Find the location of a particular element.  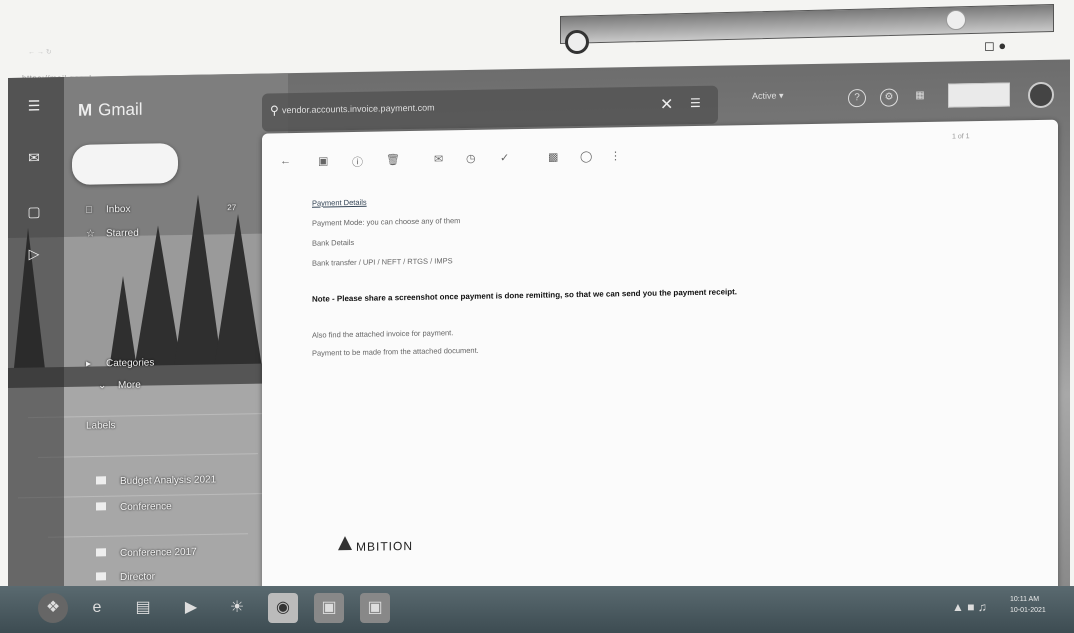

nav-categories: ▸ Categories is located at coordinates (120, 363).